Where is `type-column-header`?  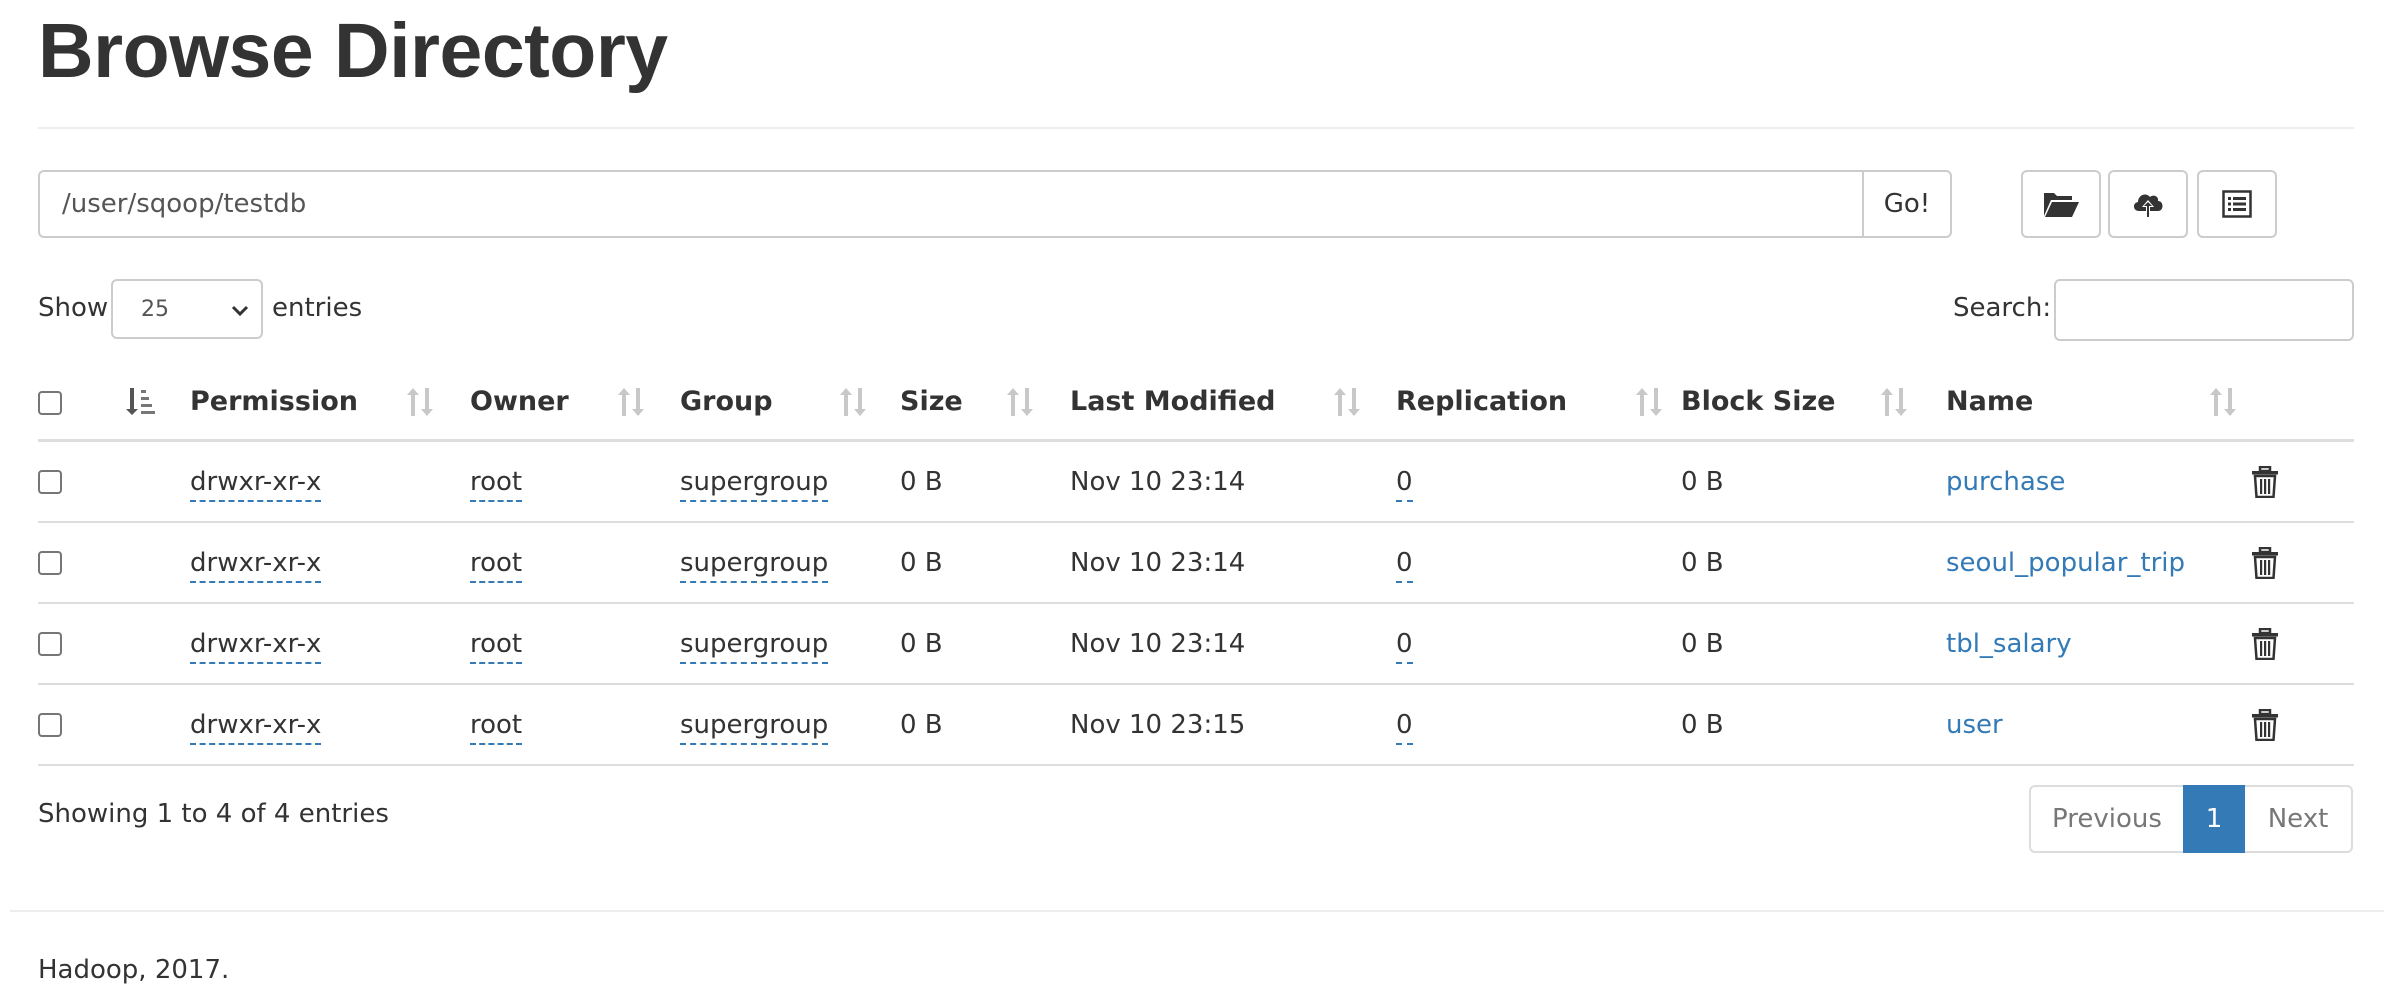 type-column-header is located at coordinates (144, 403).